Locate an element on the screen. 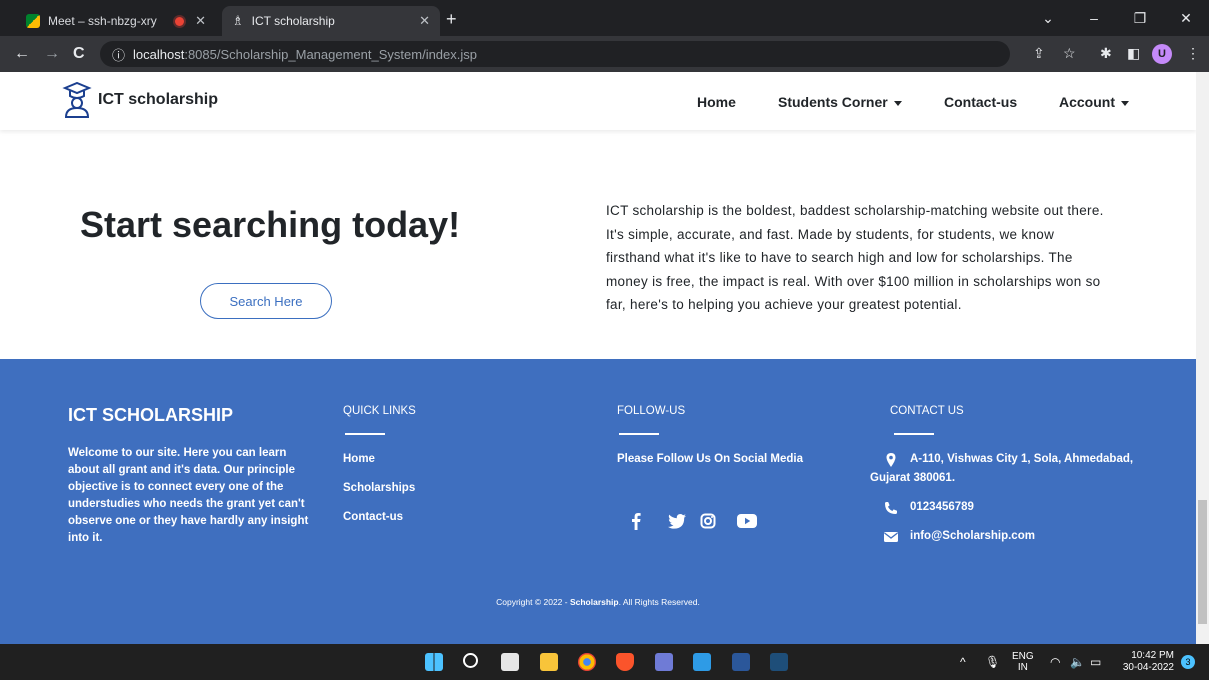 This screenshot has height=680, width=1209. window-controls: ⌄ – ❐ ✕ is located at coordinates (1117, 18).